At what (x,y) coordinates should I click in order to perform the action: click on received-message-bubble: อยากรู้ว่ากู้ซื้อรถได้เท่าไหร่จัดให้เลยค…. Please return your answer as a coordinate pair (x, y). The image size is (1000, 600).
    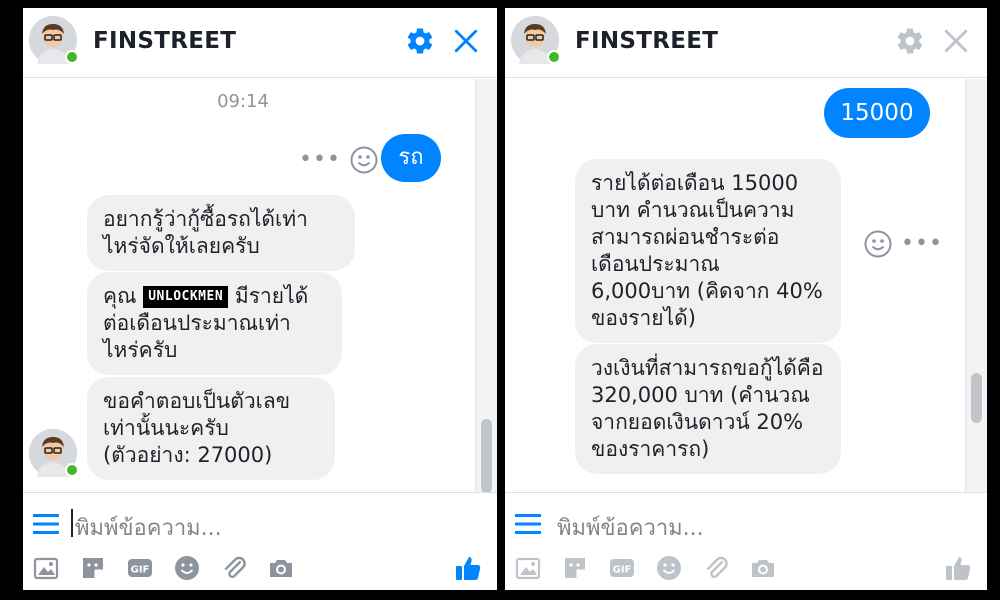
    Looking at the image, I should click on (221, 233).